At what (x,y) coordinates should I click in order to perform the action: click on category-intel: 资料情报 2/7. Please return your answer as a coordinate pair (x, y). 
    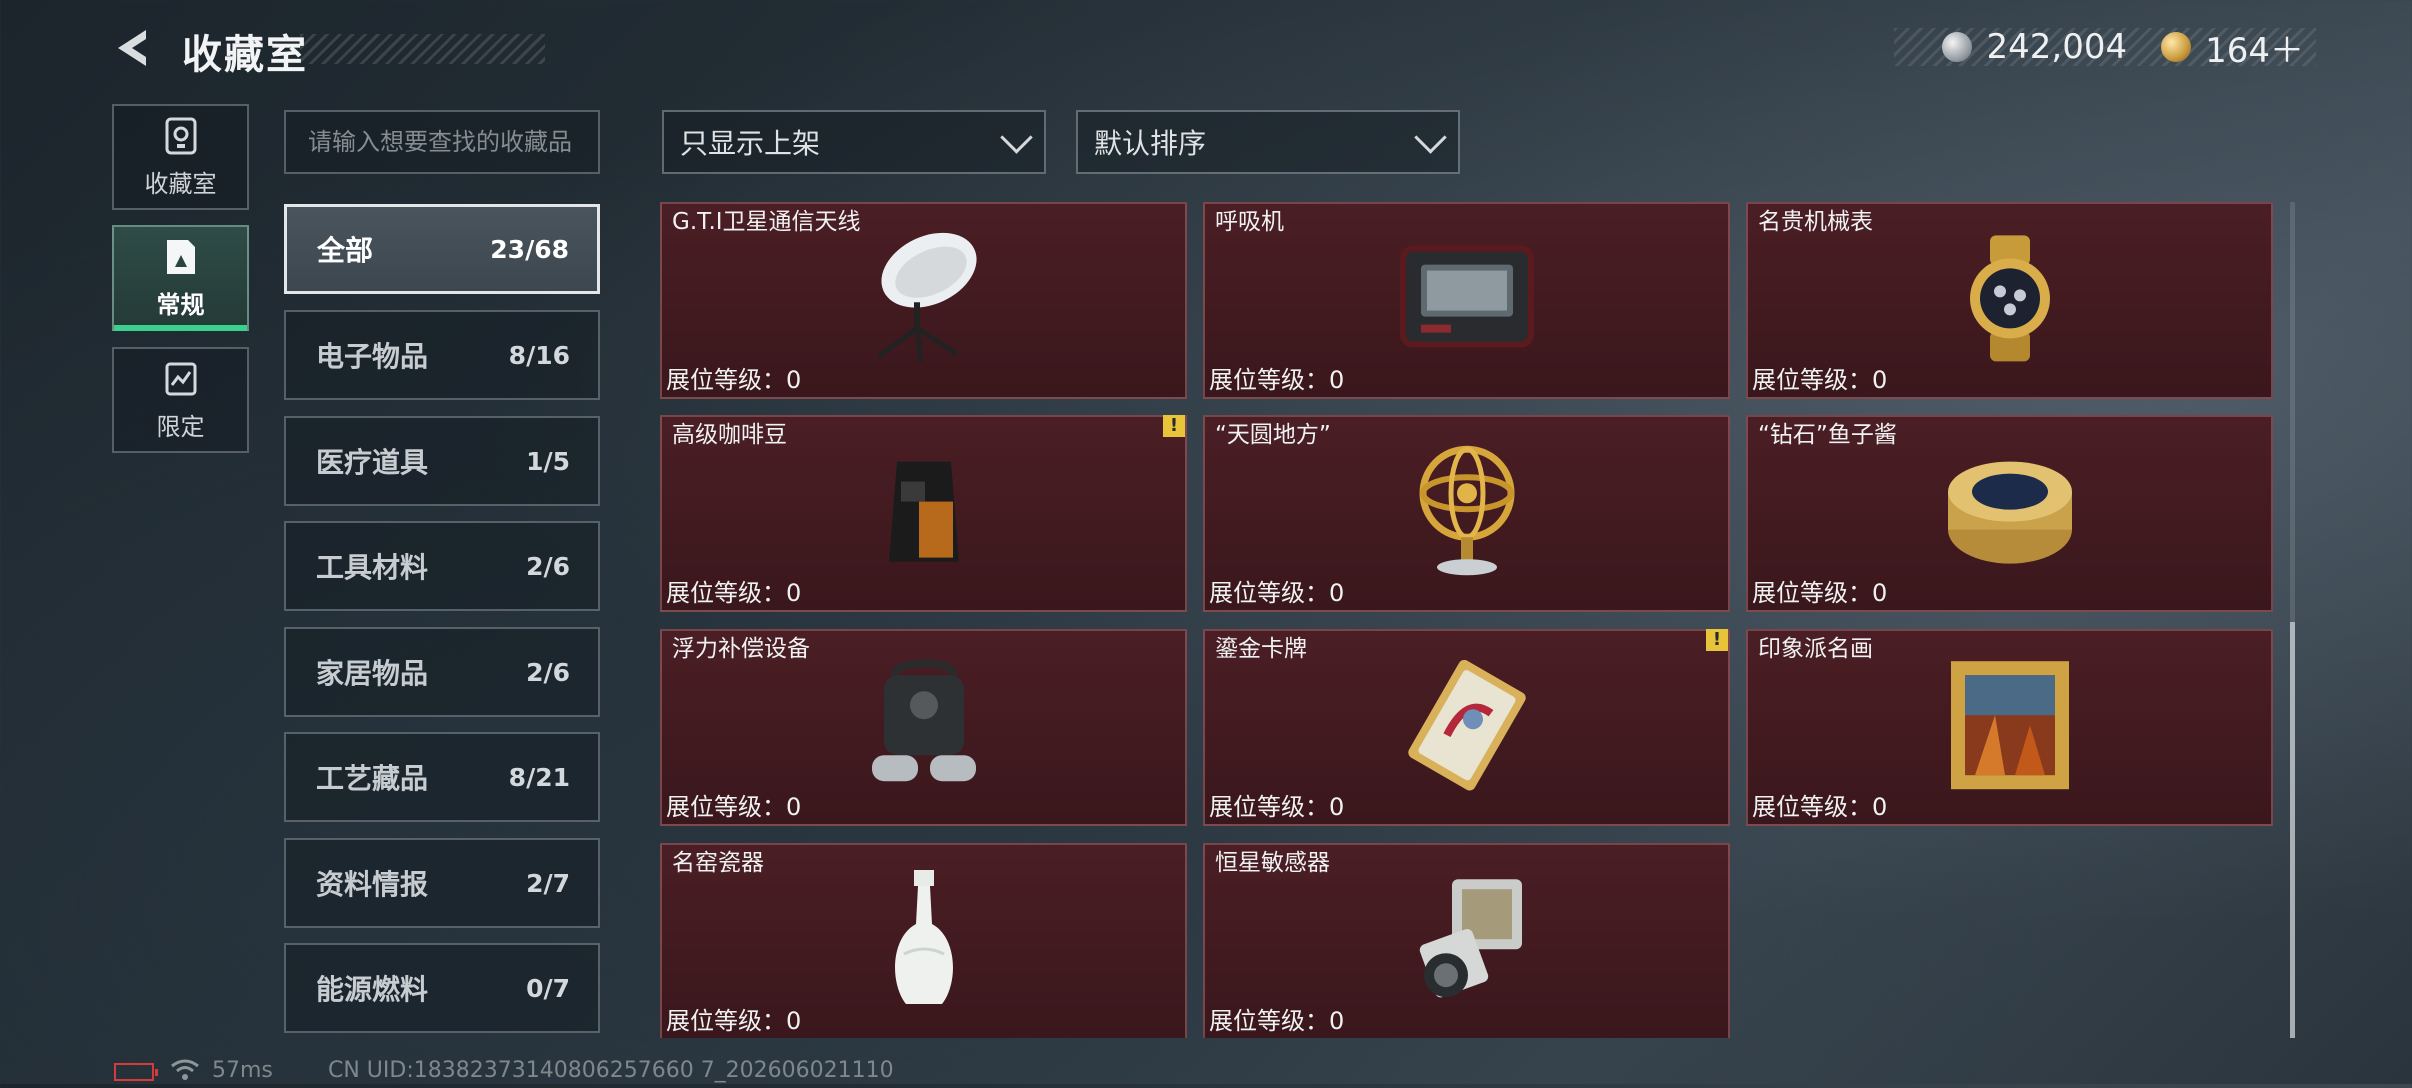
    Looking at the image, I should click on (442, 883).